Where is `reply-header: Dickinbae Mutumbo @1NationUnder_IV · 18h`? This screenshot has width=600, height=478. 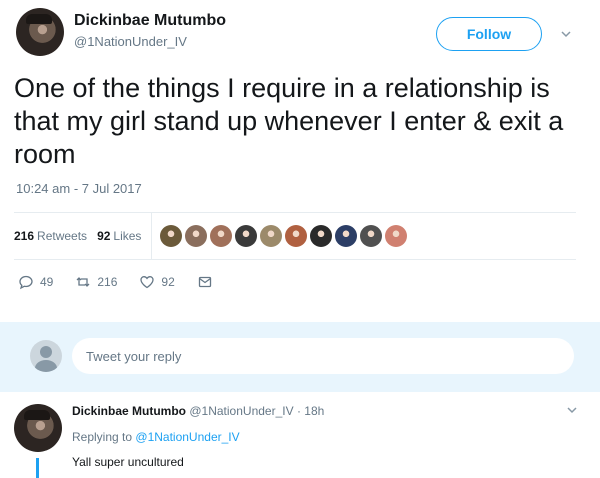 reply-header: Dickinbae Mutumbo @1NationUnder_IV · 18h is located at coordinates (198, 411).